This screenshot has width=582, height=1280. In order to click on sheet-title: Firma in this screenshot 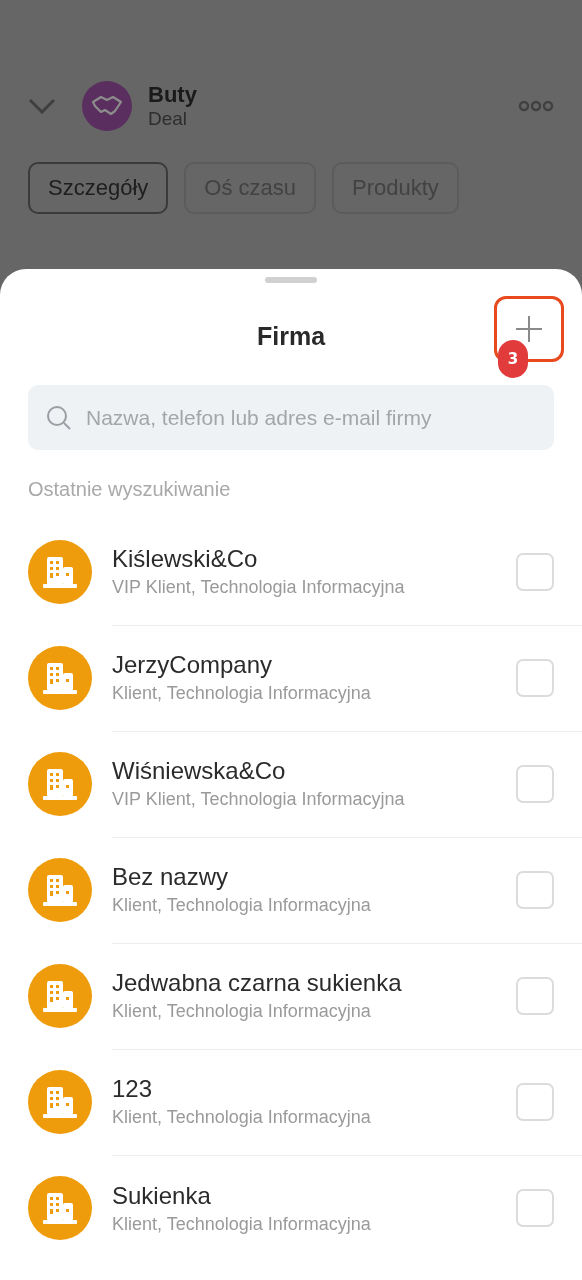, I will do `click(291, 336)`.